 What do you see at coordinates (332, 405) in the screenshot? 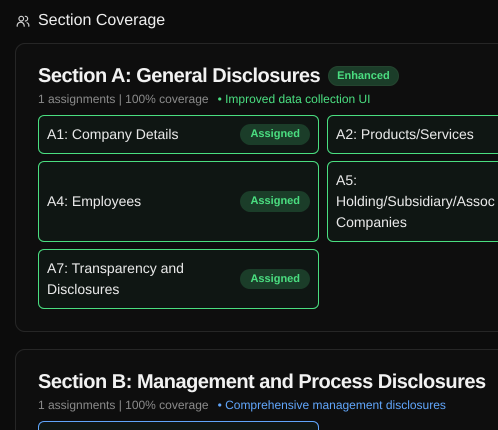
I see `improvement-note: • Comprehensive management disclosures` at bounding box center [332, 405].